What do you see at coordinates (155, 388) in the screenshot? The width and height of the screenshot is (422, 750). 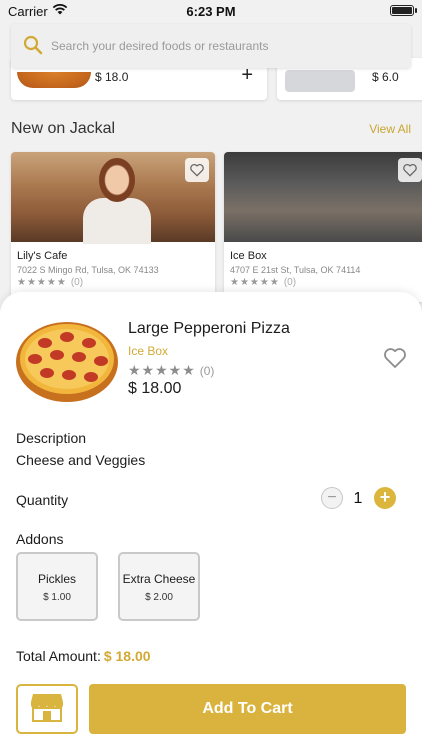 I see `item-price: $ 18.00` at bounding box center [155, 388].